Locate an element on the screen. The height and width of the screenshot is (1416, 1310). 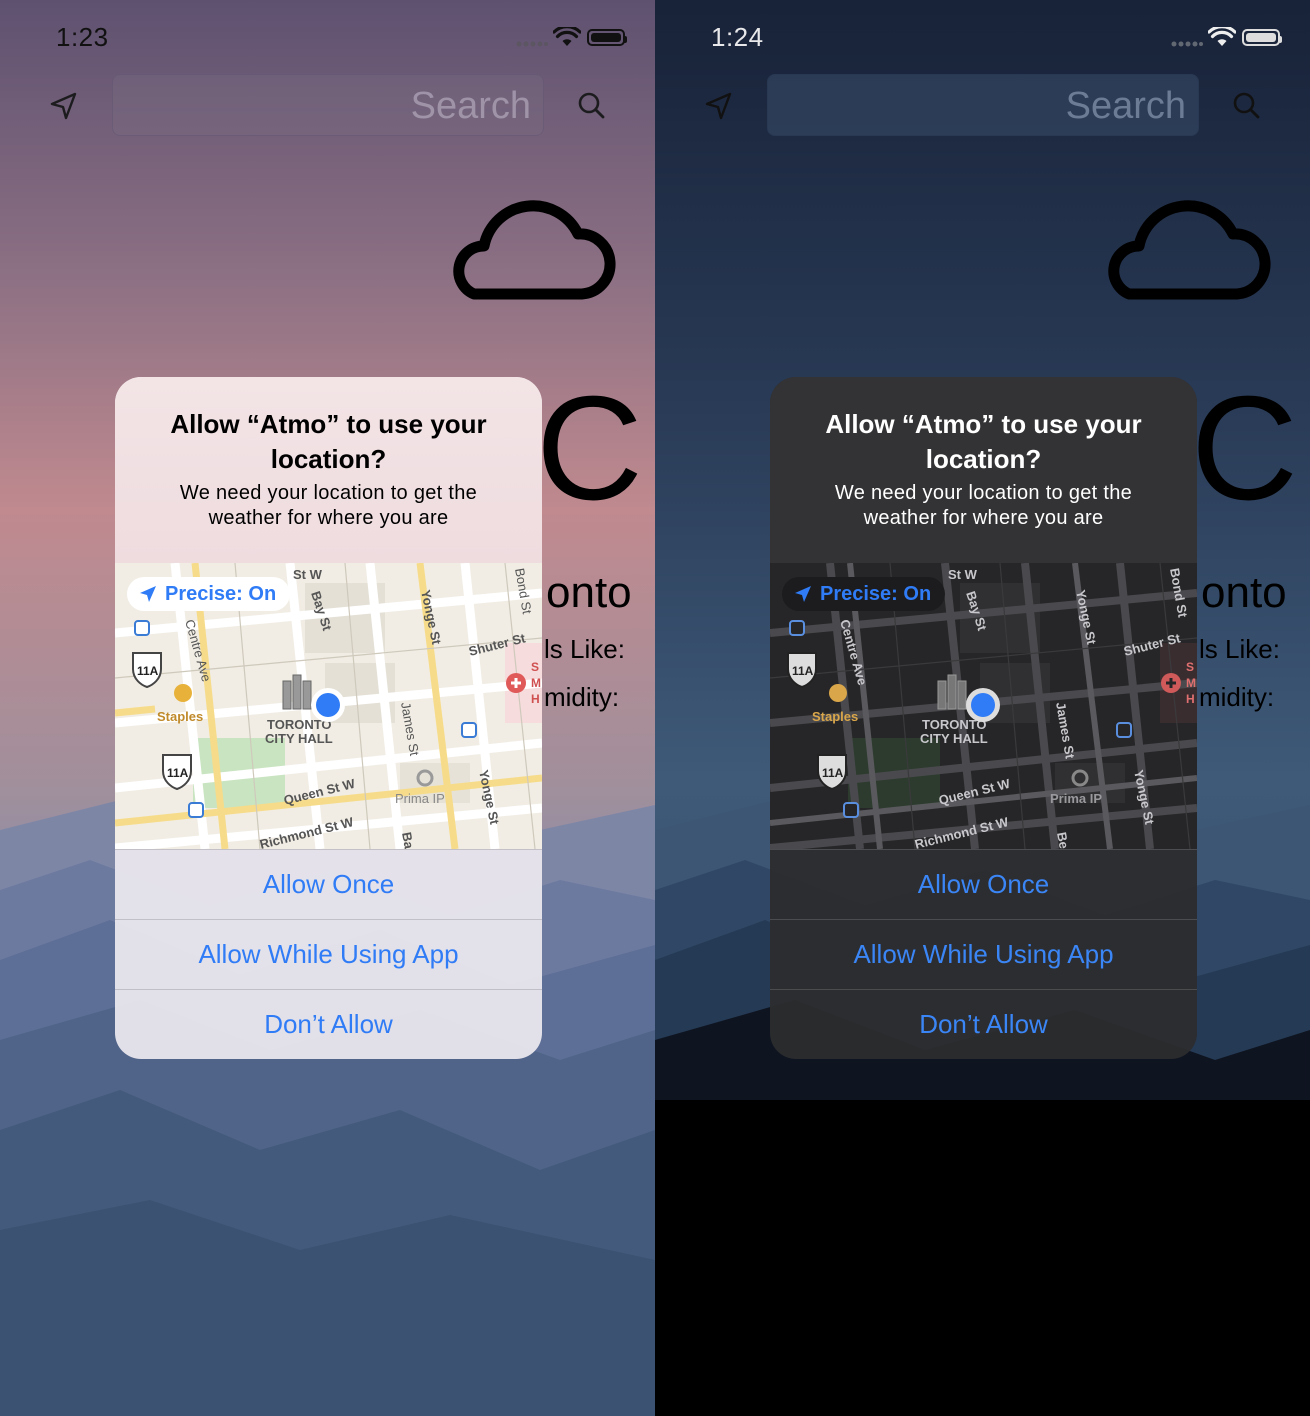
status-bar: 1:24 is located at coordinates (982, 37).